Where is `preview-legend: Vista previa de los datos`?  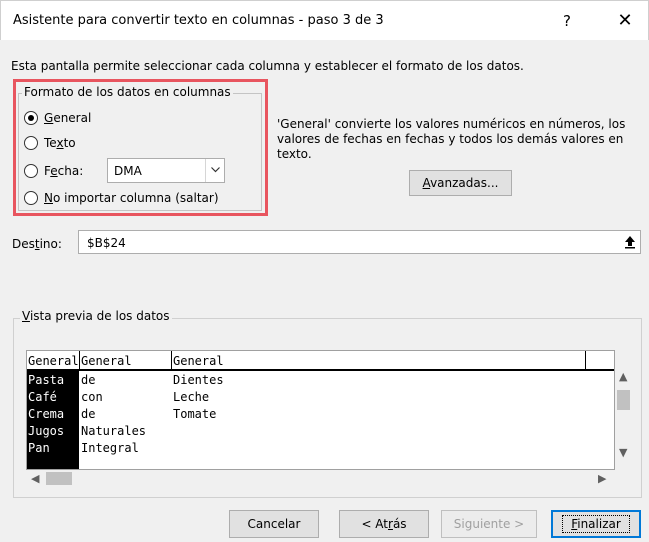
preview-legend: Vista previa de los datos is located at coordinates (96, 316).